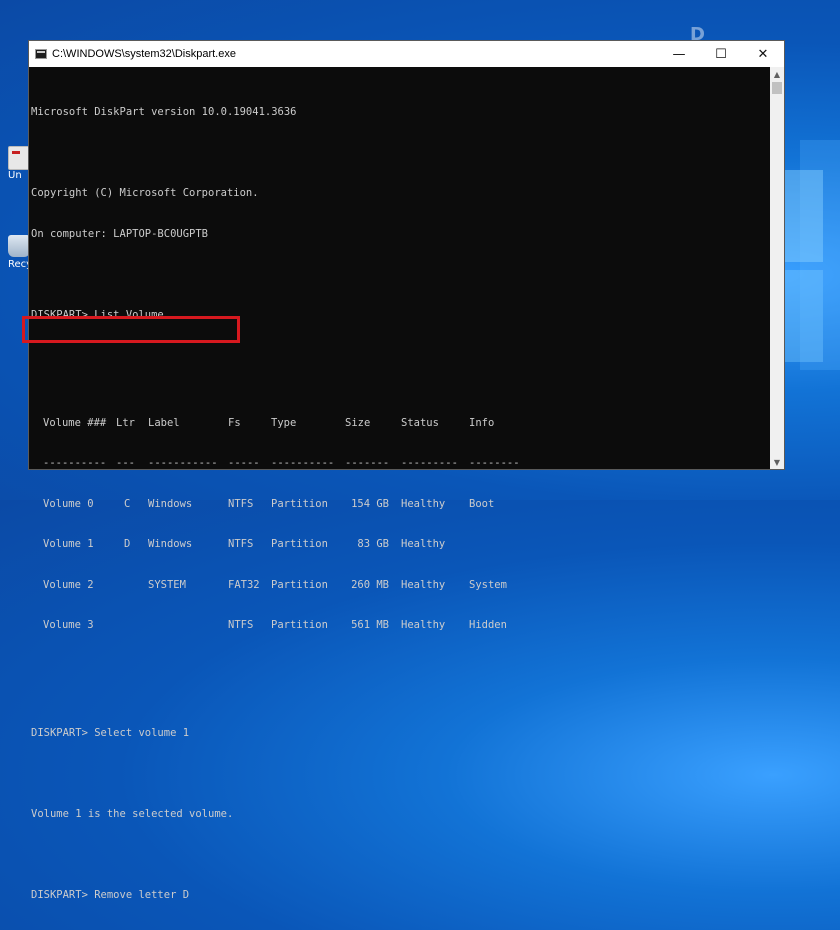 The height and width of the screenshot is (930, 840). What do you see at coordinates (120, 233) in the screenshot?
I see `computer-line: On computer: LAPTOP-BC0UGPTB` at bounding box center [120, 233].